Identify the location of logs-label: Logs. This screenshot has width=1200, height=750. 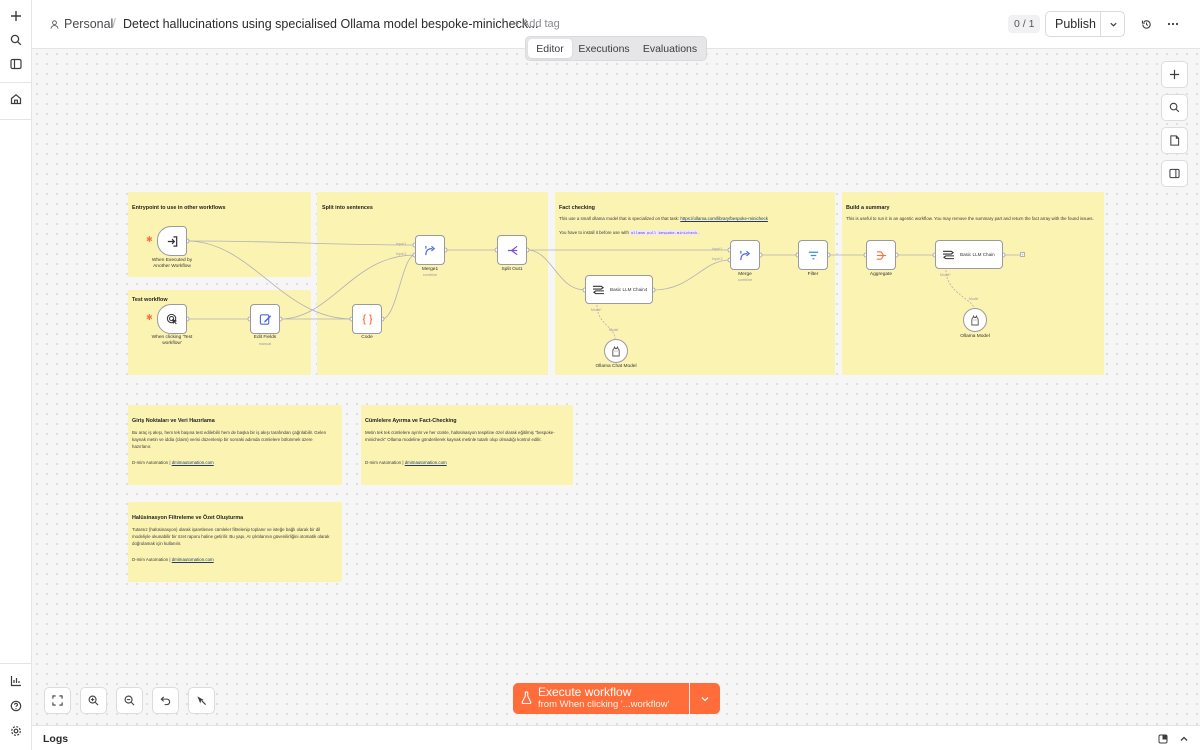
(56, 739).